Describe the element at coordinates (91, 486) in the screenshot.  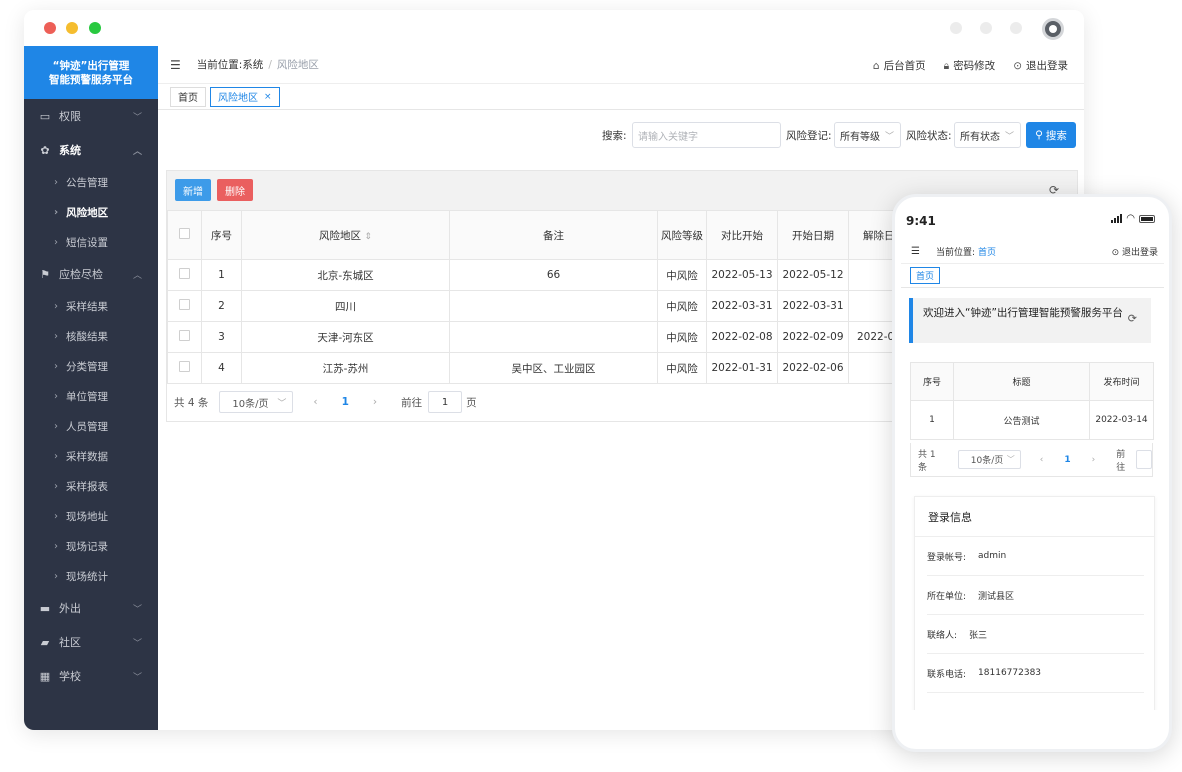
I see `sidebar-subitem: › 采样报表` at that location.